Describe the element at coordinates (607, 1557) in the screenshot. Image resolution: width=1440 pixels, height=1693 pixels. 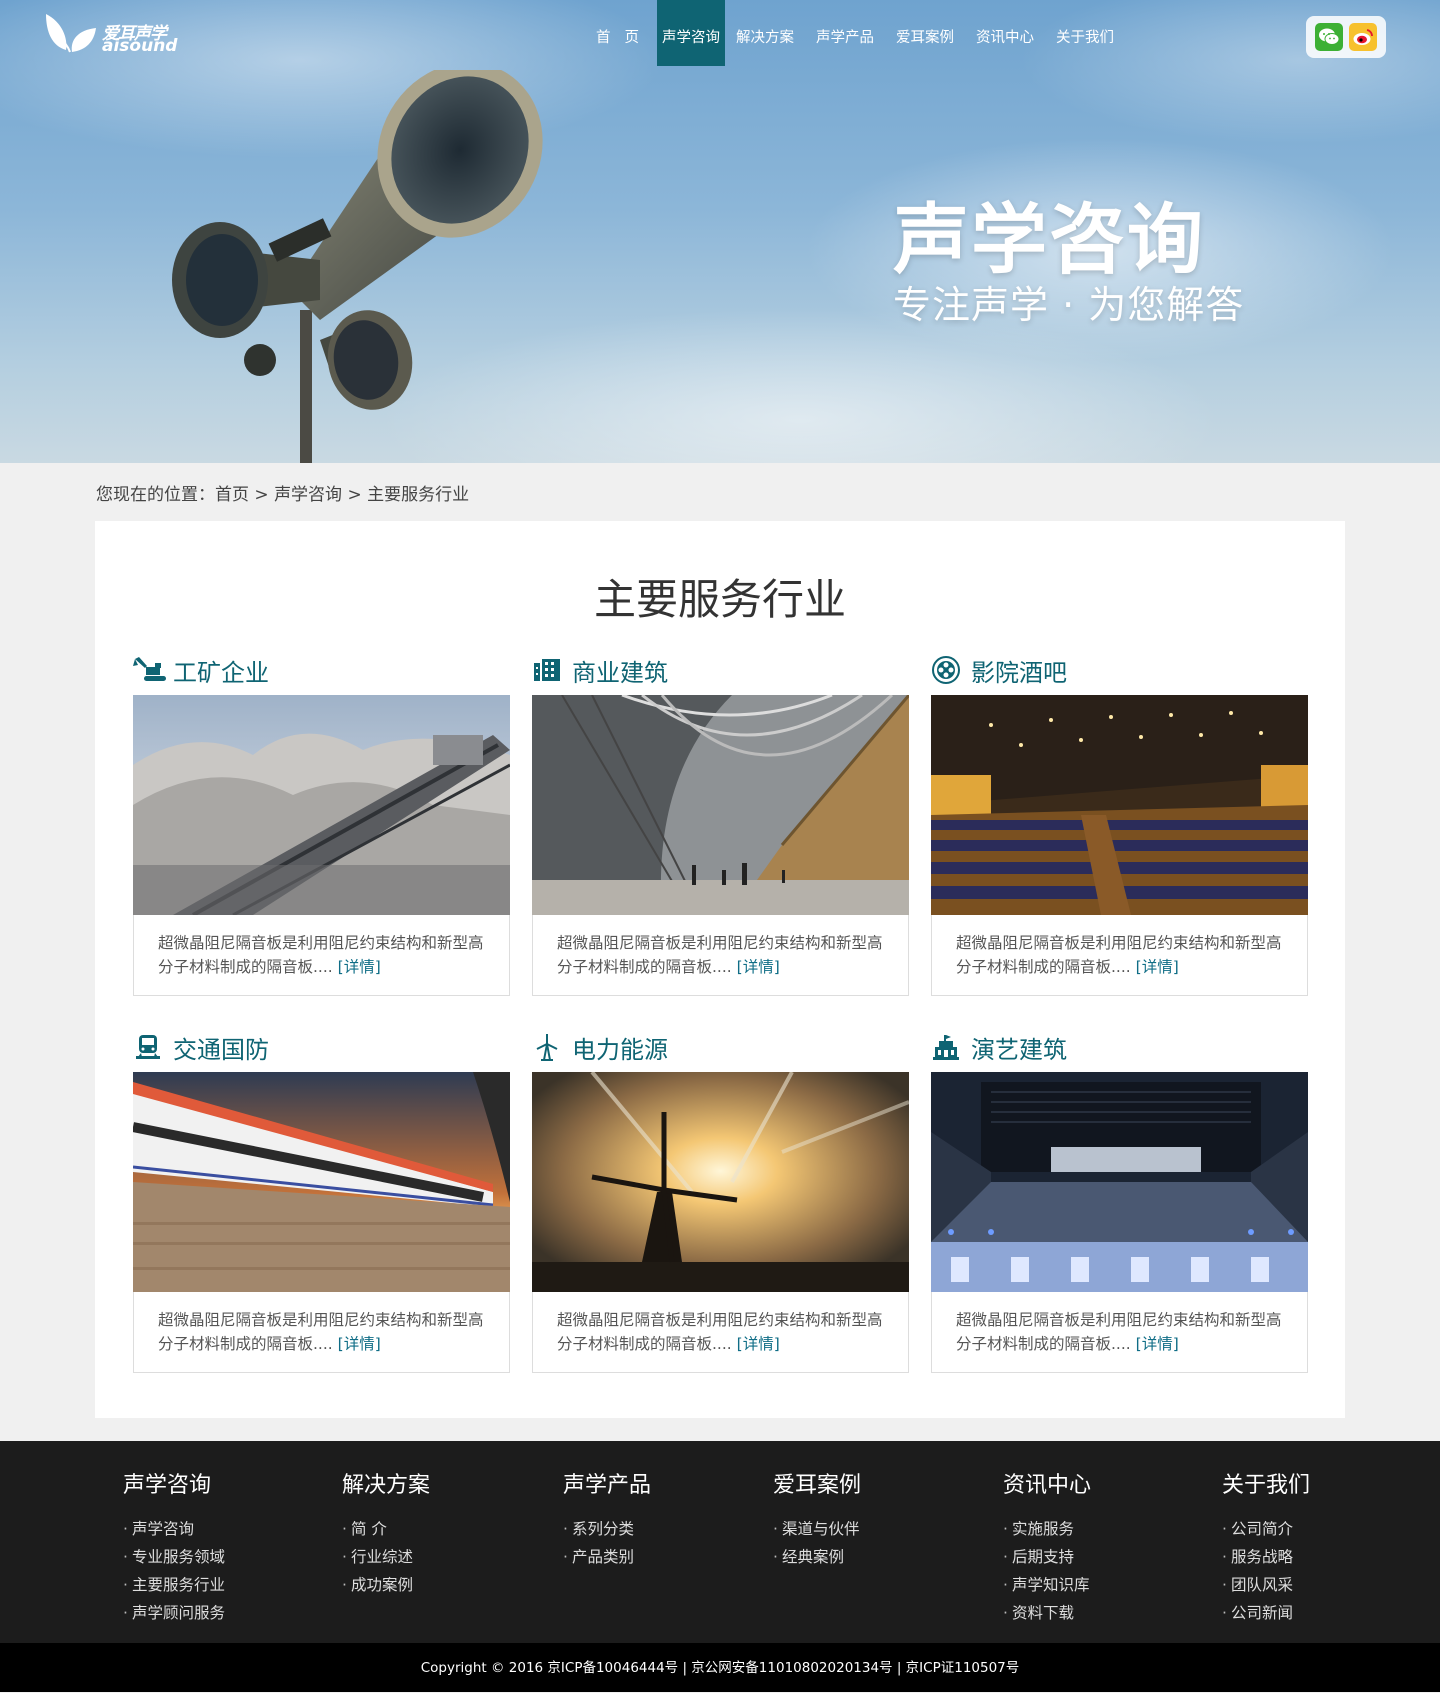
I see `footer-link: 产品类别` at that location.